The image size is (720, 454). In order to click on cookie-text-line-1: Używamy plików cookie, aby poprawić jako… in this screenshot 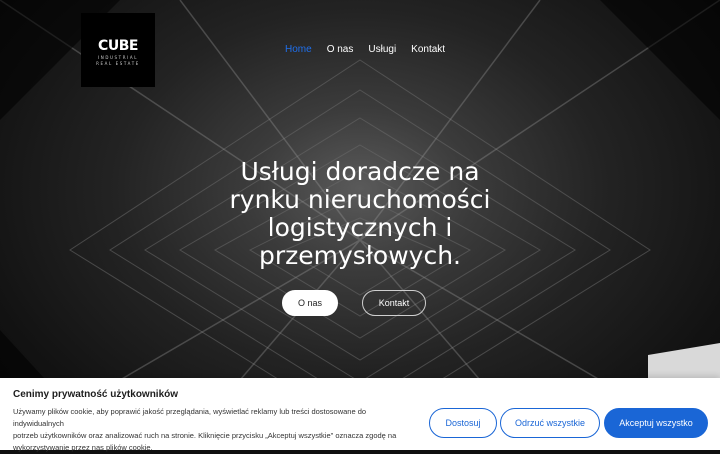, I will do `click(190, 417)`.